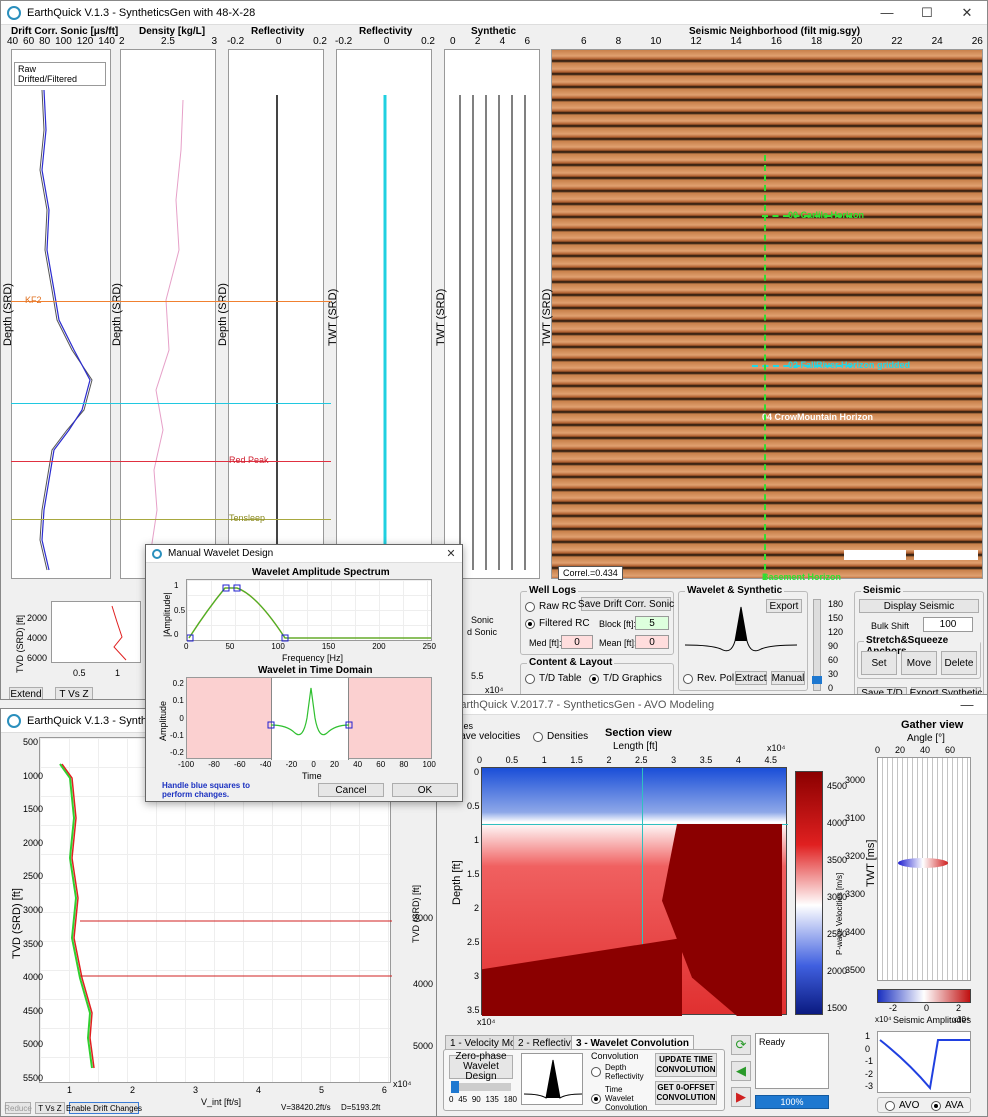 The height and width of the screenshot is (1117, 988). What do you see at coordinates (206, 790) in the screenshot?
I see `hint-text: Handle blue squares to perform changes.` at bounding box center [206, 790].